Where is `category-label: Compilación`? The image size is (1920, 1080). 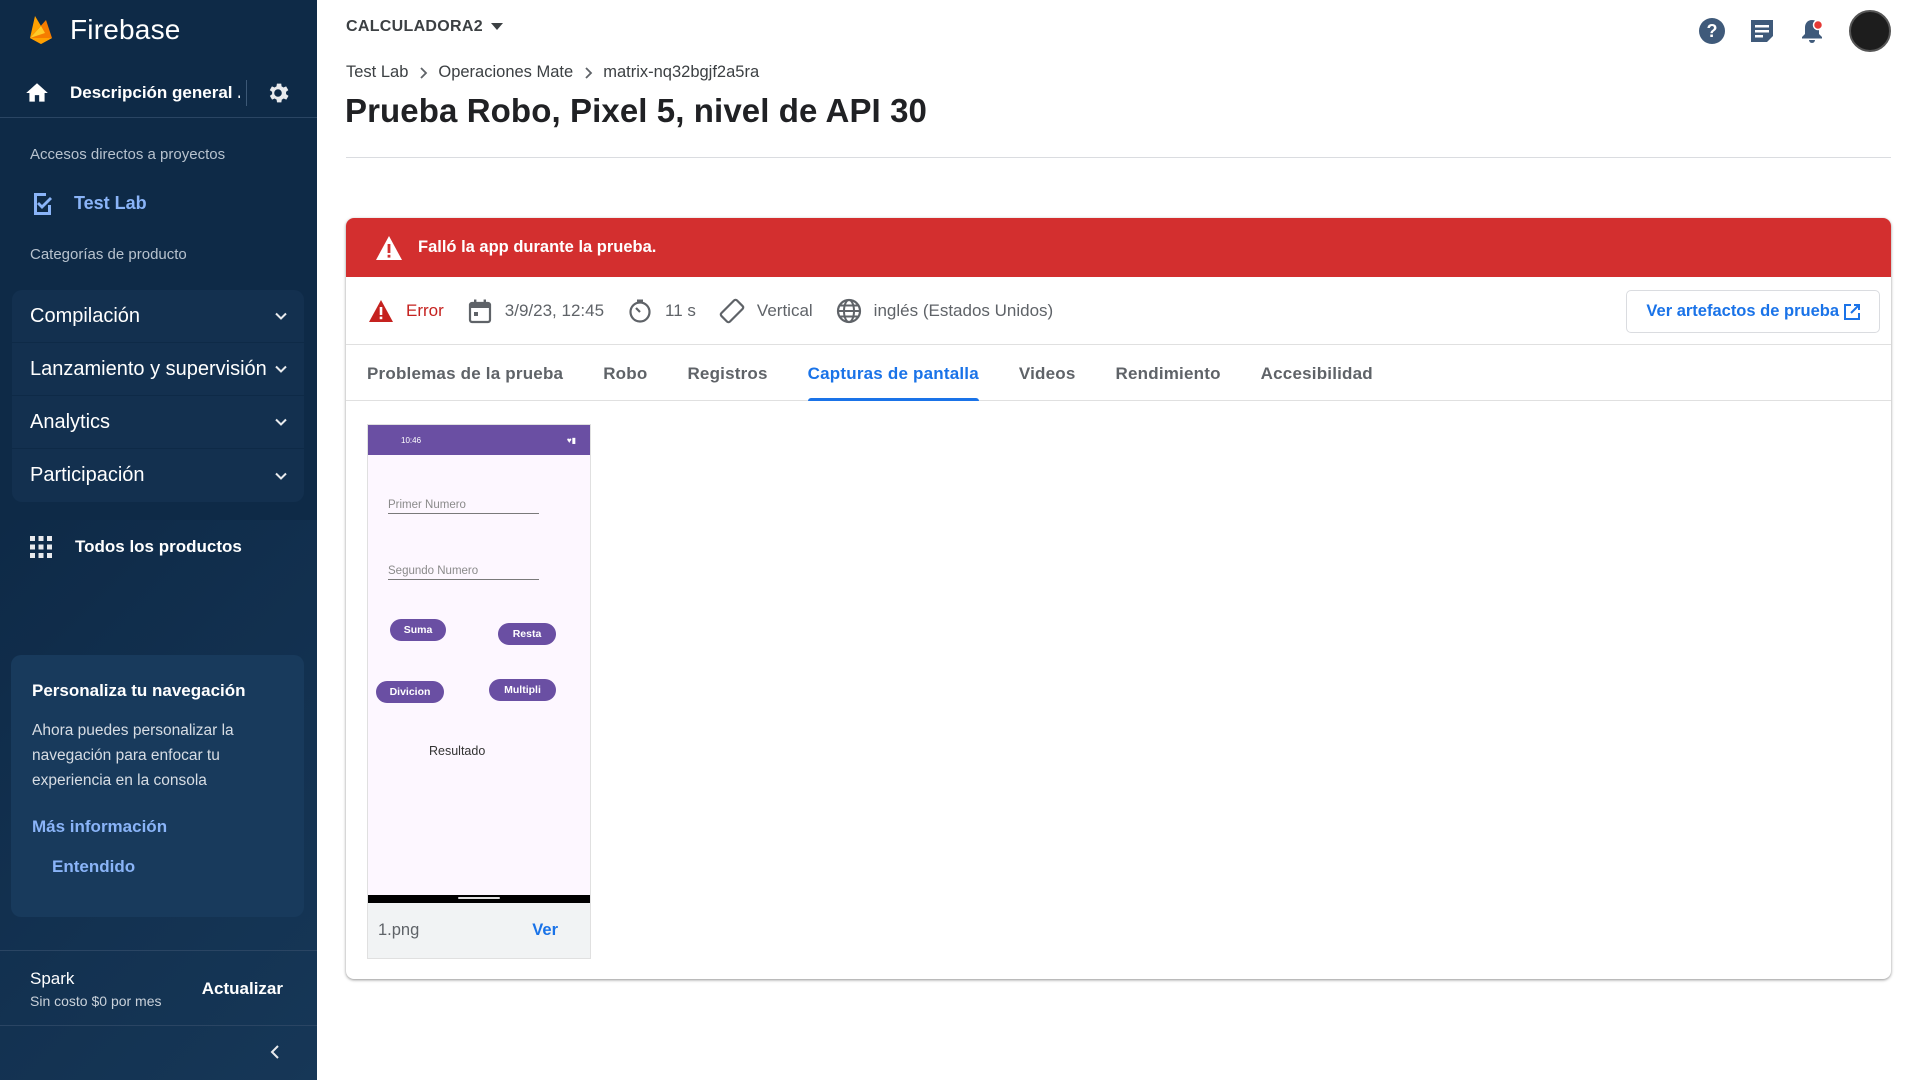
category-label: Compilación is located at coordinates (85, 315).